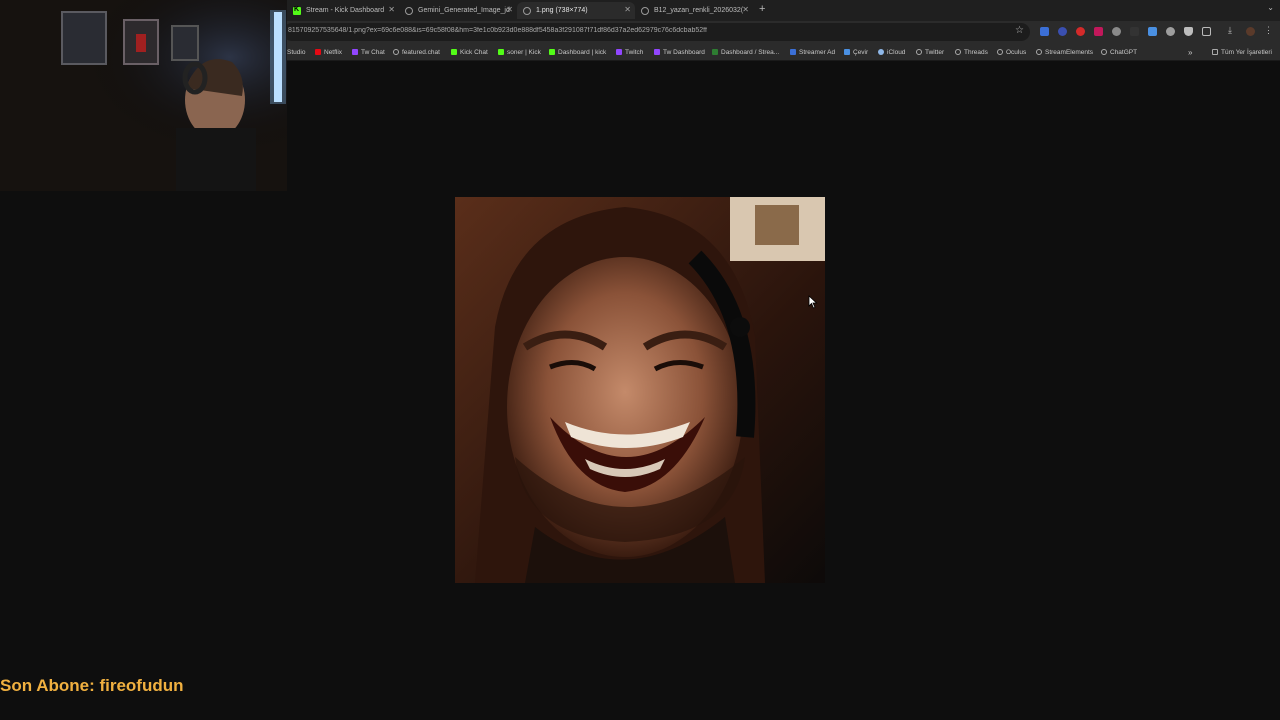  I want to click on tab-b12-yazan: B12_yazan_renkli_2026032( ✕, so click(694, 10).